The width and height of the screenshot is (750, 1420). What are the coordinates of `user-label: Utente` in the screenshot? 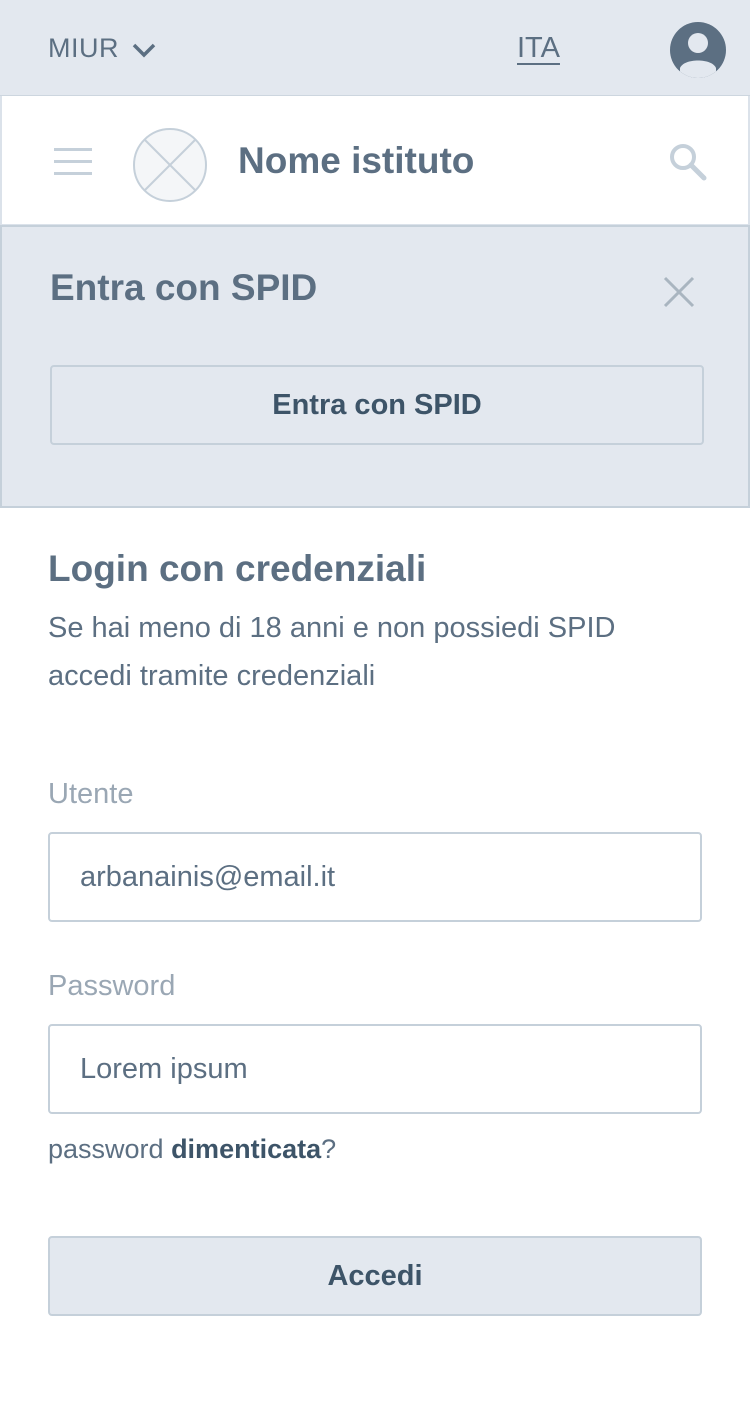 It's located at (91, 794).